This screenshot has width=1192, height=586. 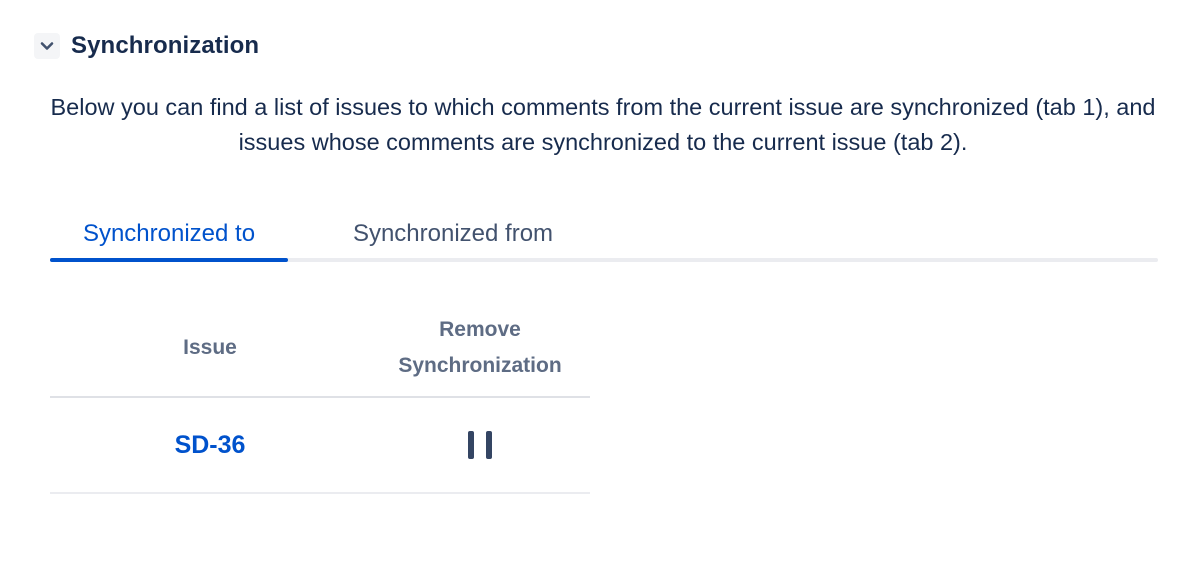 I want to click on section-header: Synchronization, so click(x=146, y=46).